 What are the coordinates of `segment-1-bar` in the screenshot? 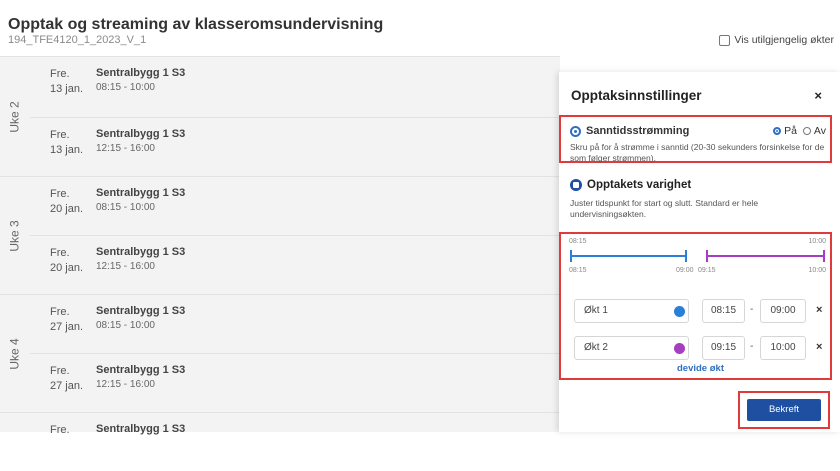 It's located at (628, 256).